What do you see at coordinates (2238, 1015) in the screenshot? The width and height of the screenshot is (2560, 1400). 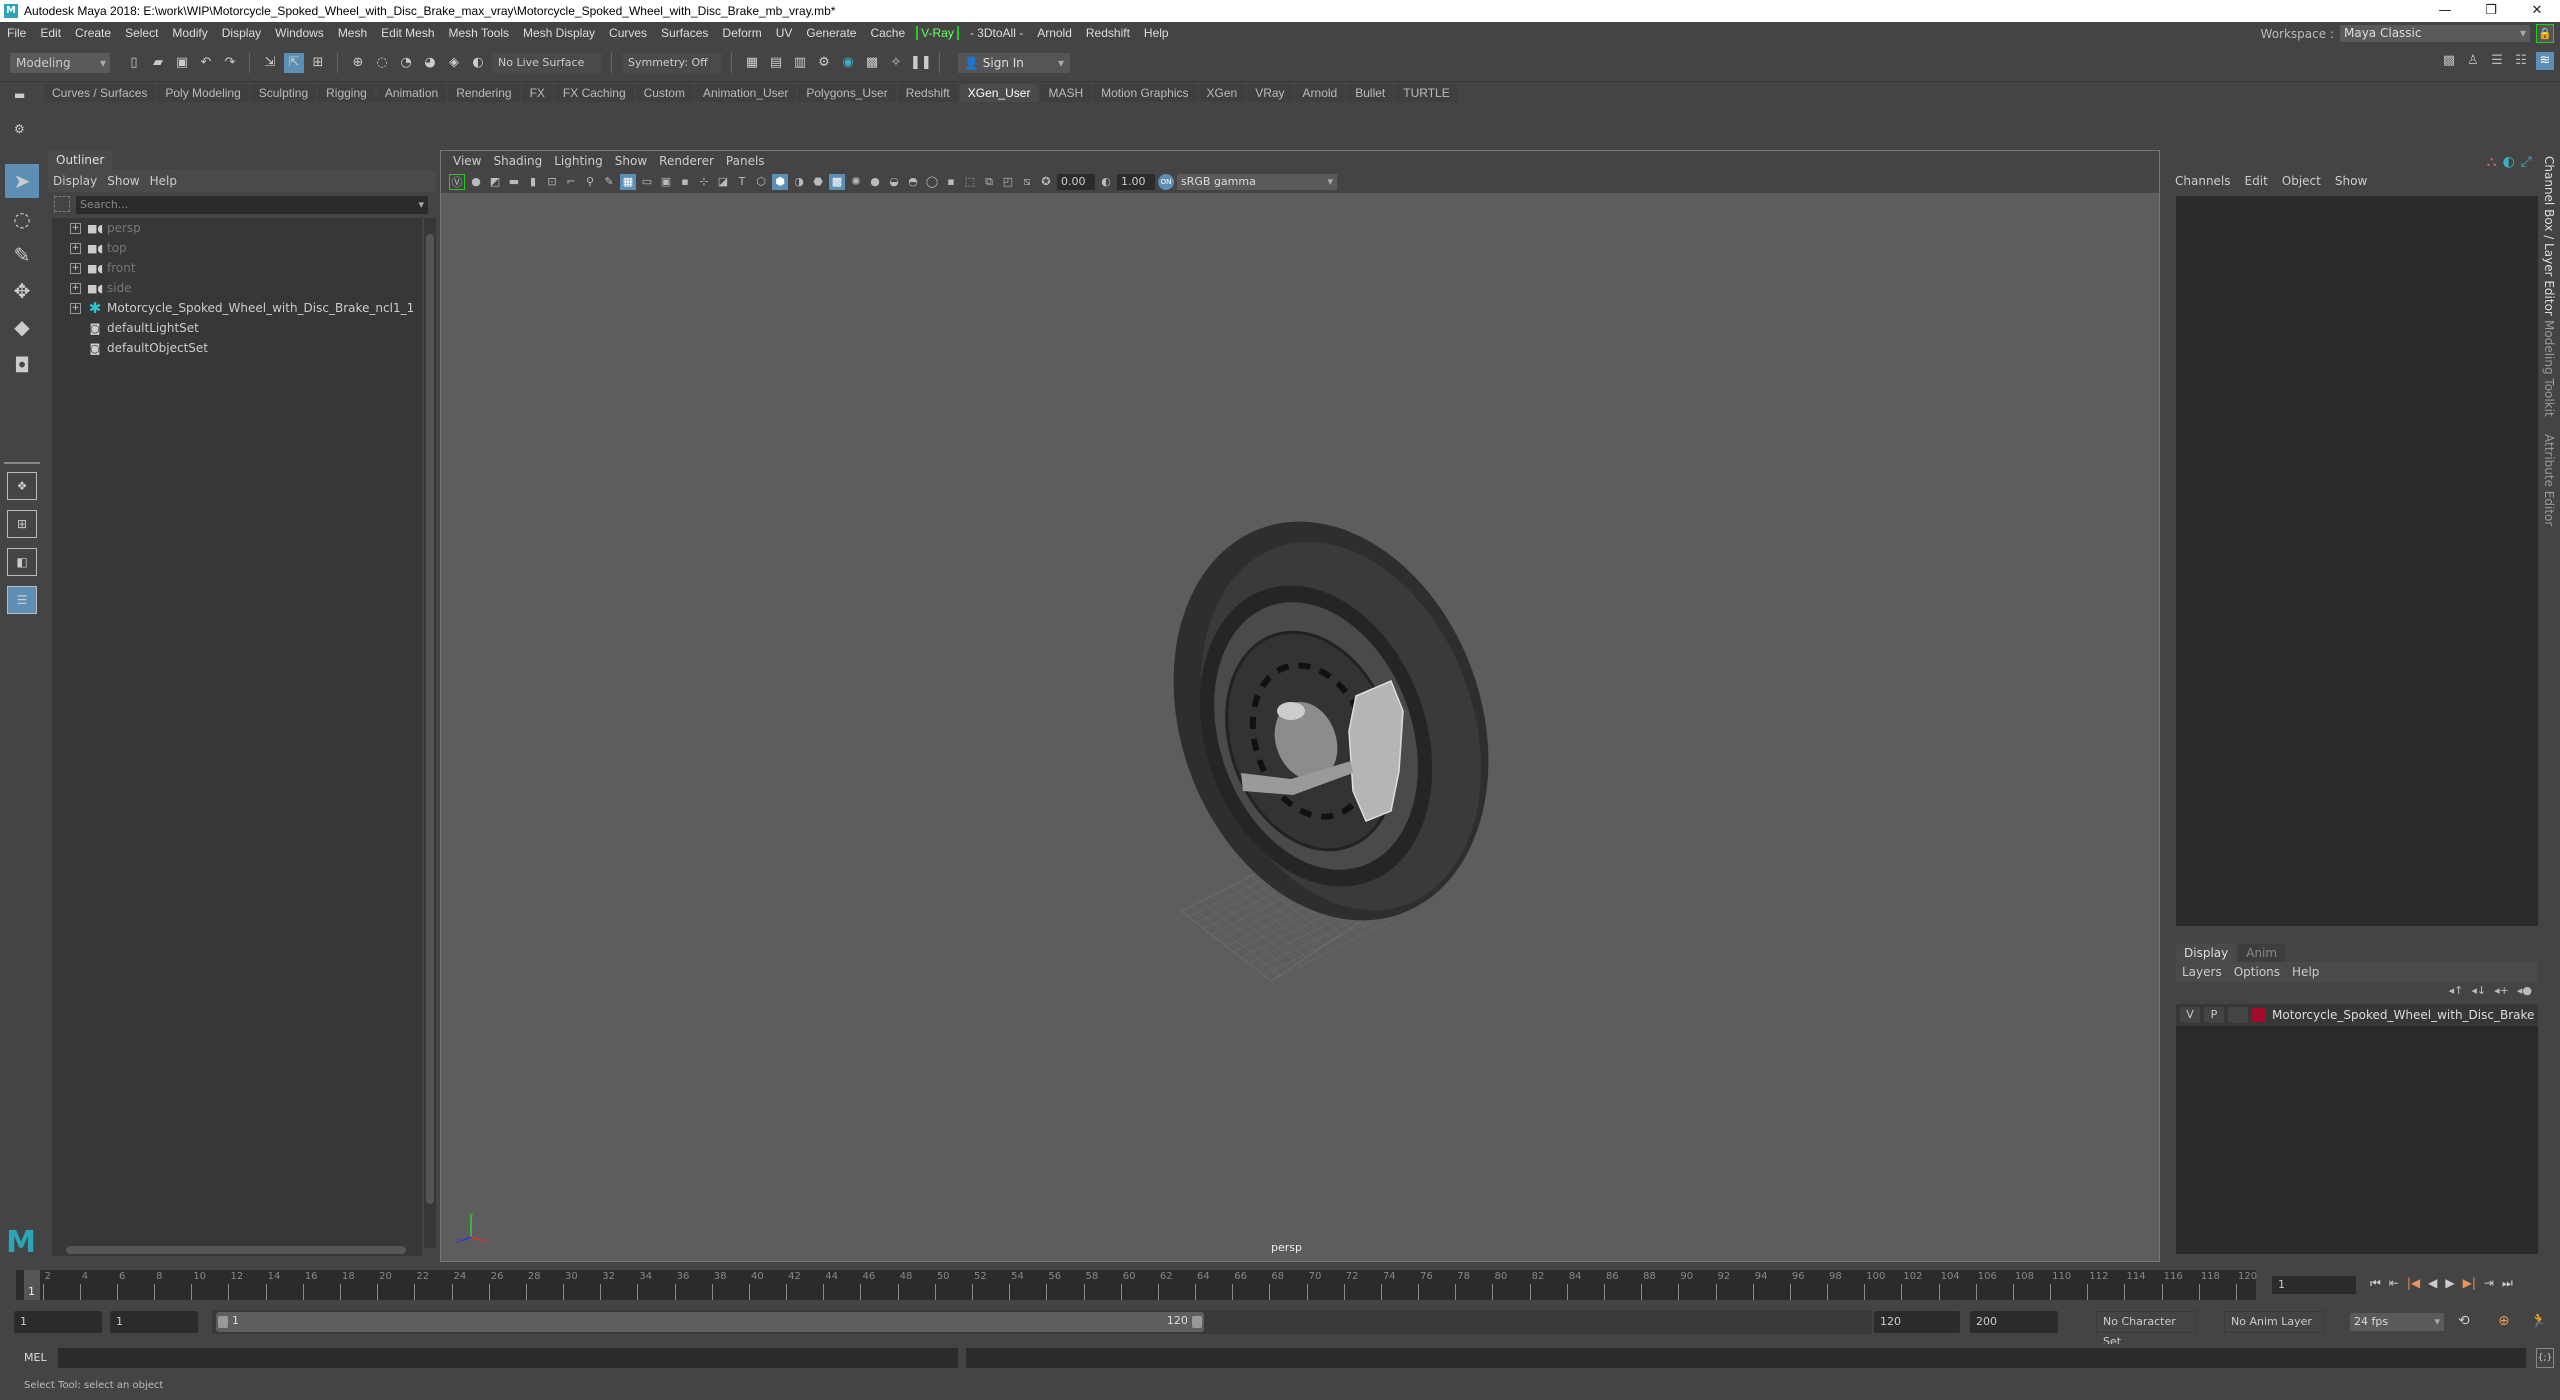 I see `layer-display-type-toggle` at bounding box center [2238, 1015].